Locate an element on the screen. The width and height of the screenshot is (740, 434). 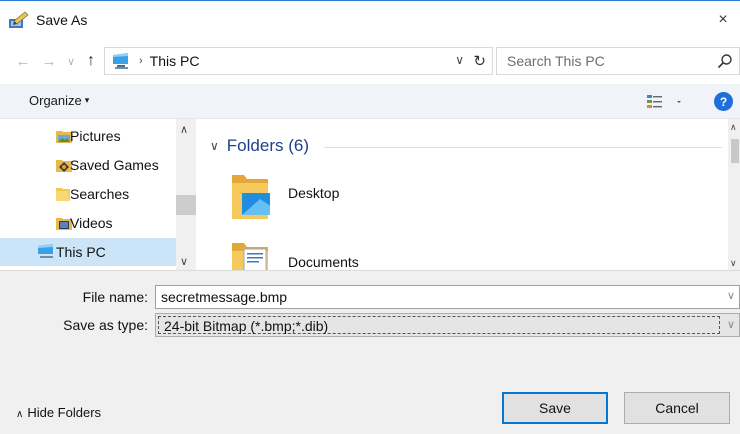
hide-folders-button: ∧ Hide Folders is located at coordinates (58, 412).